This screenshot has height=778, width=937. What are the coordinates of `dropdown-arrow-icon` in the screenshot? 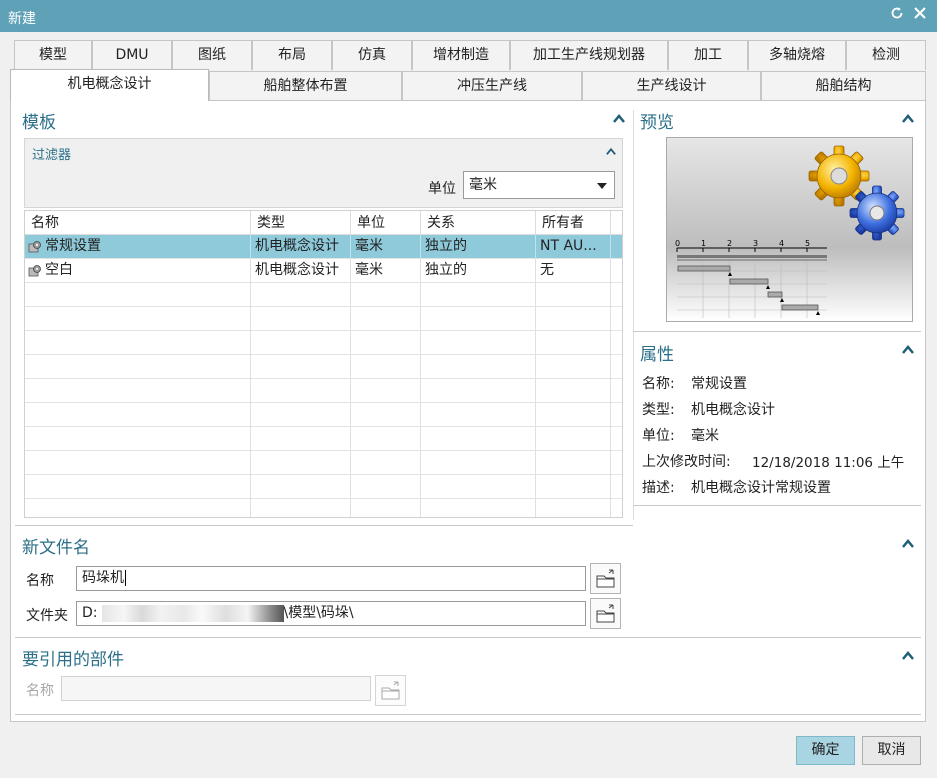 It's located at (602, 186).